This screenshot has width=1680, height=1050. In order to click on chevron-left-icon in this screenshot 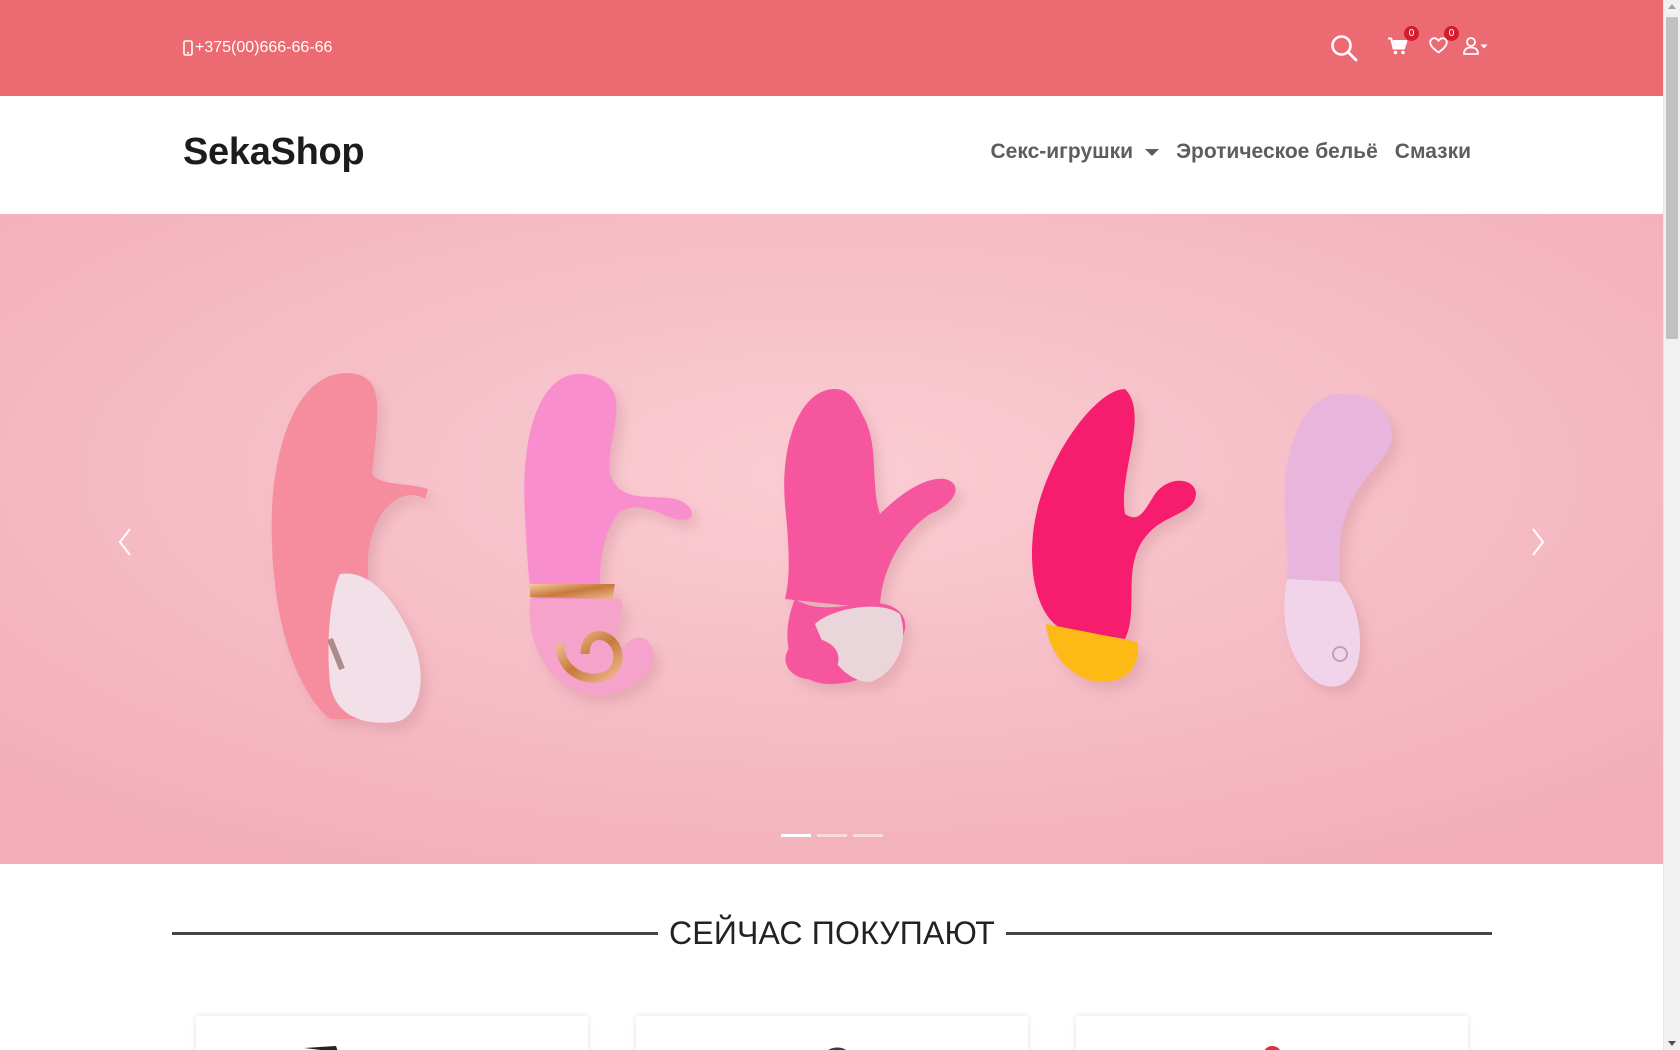, I will do `click(125, 544)`.